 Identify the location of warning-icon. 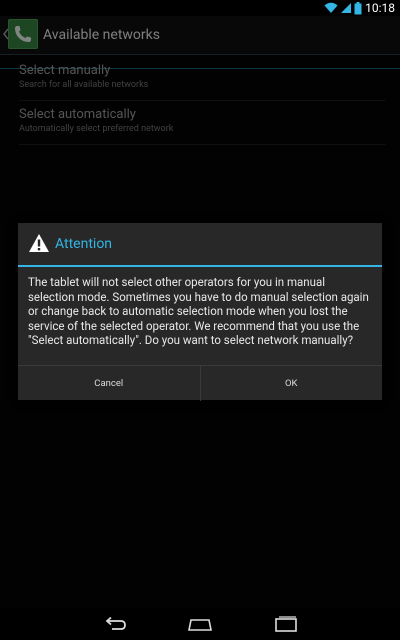
(39, 243).